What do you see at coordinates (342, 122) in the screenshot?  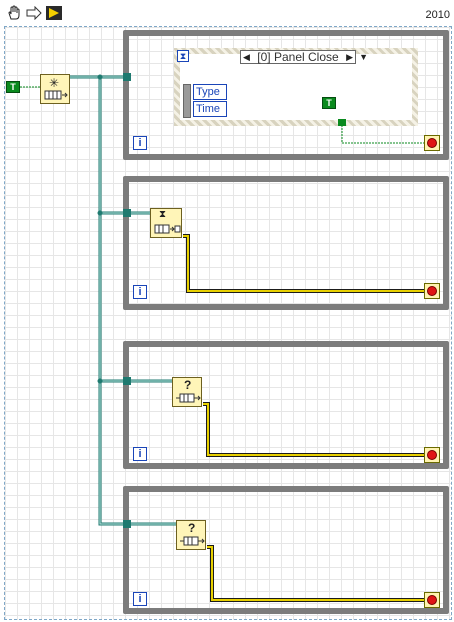 I see `boolean-tunnel` at bounding box center [342, 122].